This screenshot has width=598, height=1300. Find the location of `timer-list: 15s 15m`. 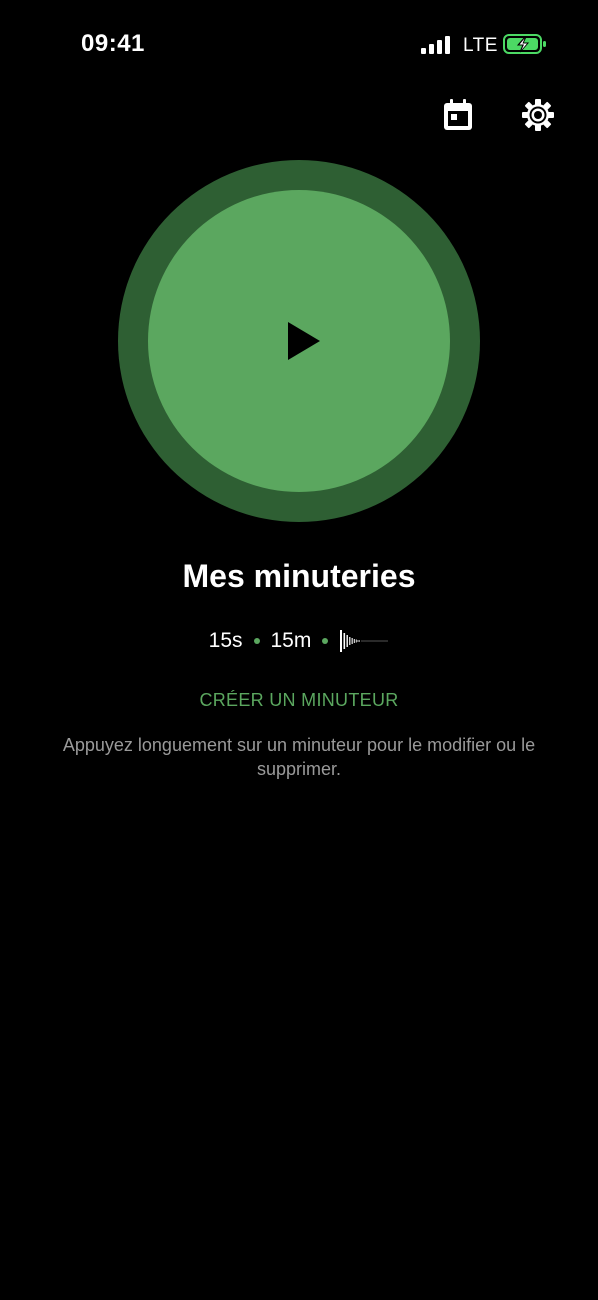

timer-list: 15s 15m is located at coordinates (299, 641).